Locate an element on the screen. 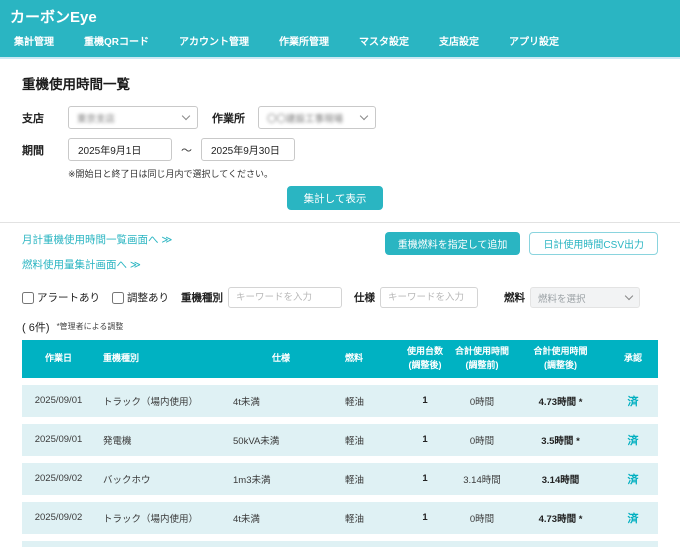 Image resolution: width=680 pixels, height=547 pixels. quick-links: 月計重機使用時間一覧画面へ ≫ 燃料使用量集計画面へ ≫ is located at coordinates (97, 252).